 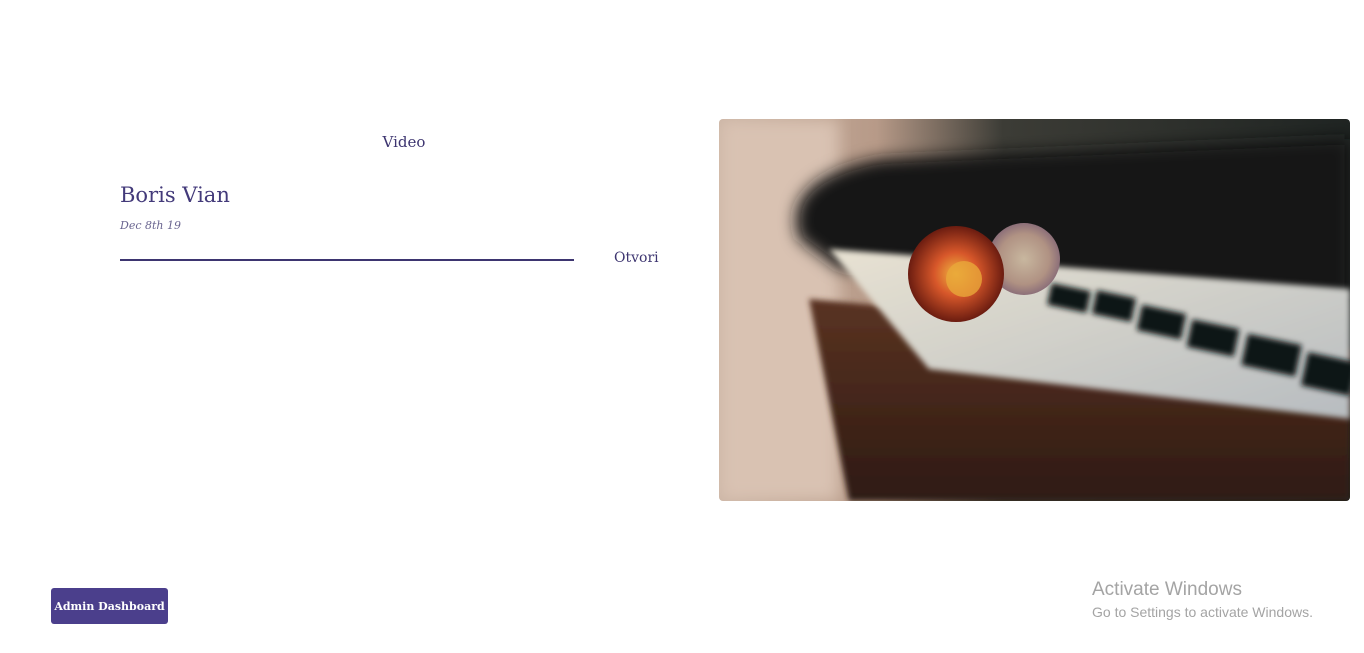 I want to click on admin-dashboard-button: Admin Dashboard, so click(x=109, y=606).